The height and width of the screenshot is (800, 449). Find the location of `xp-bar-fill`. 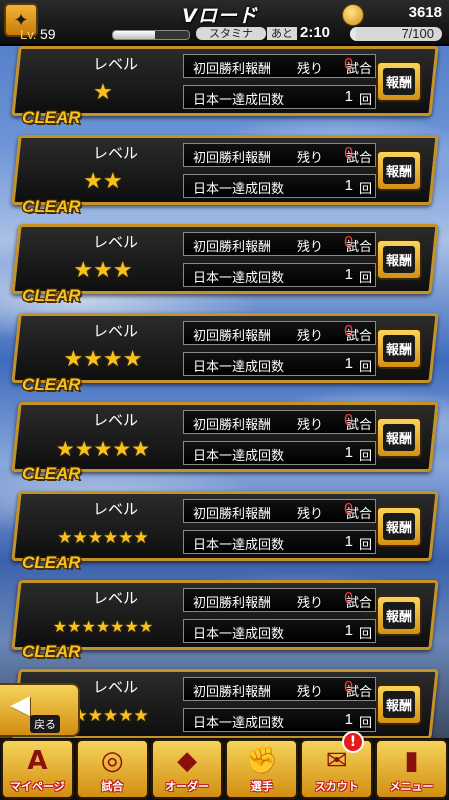

xp-bar-fill is located at coordinates (134, 35).